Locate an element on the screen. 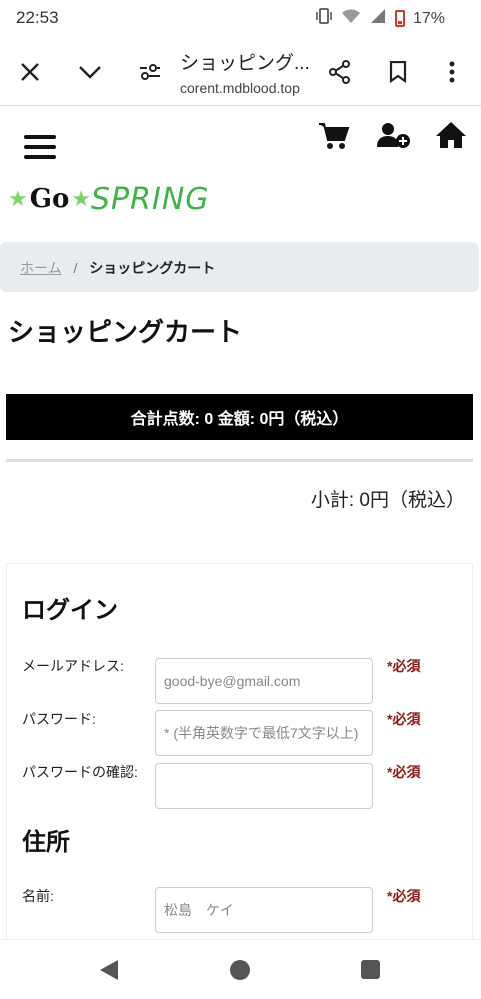 The height and width of the screenshot is (999, 481). share-button is located at coordinates (340, 72).